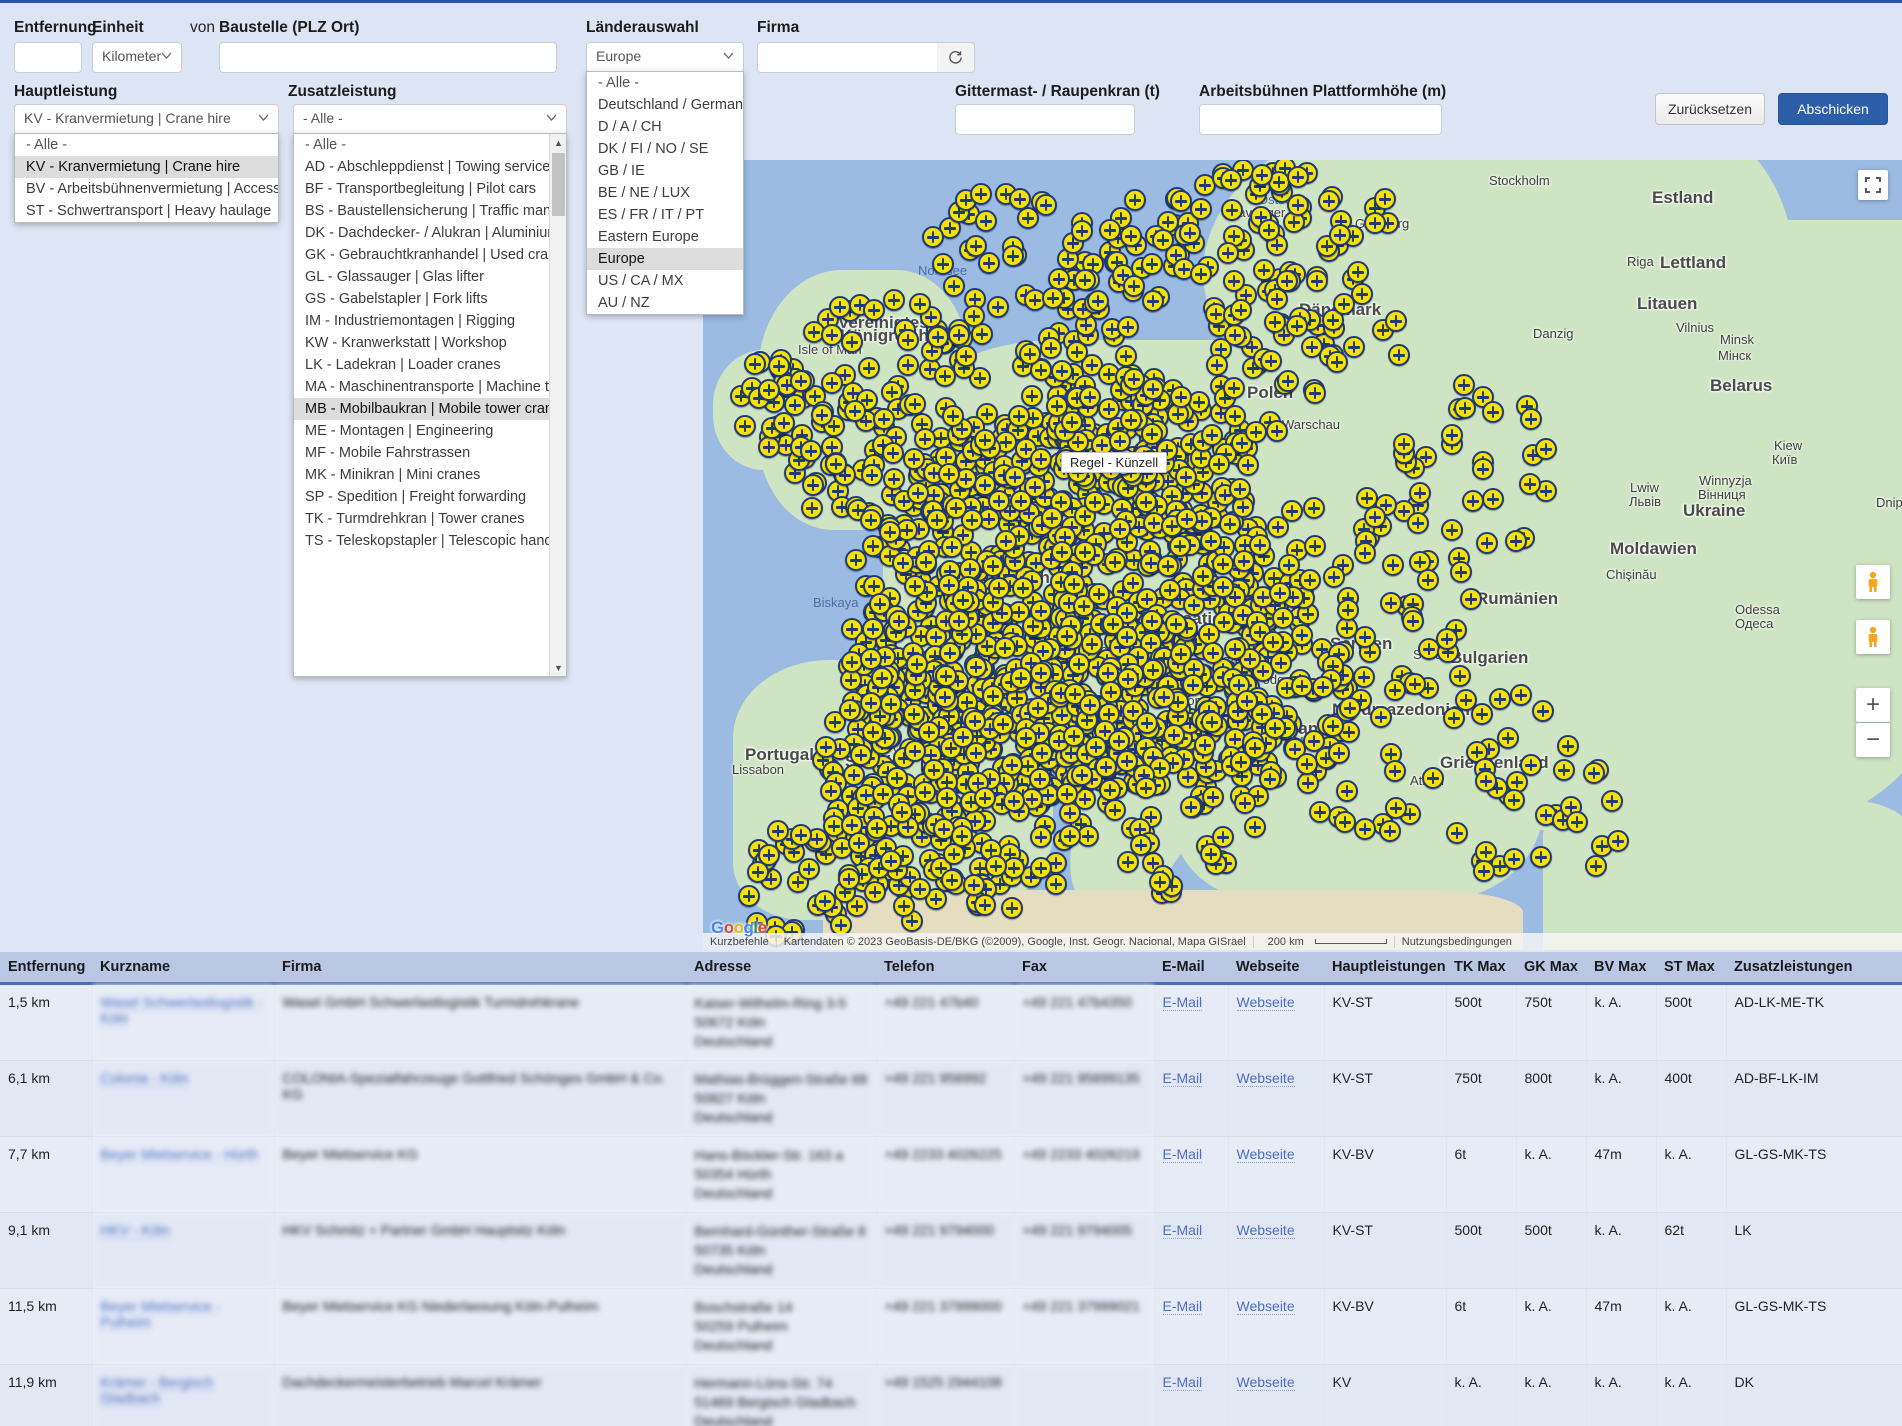 This screenshot has width=1902, height=1426. Describe the element at coordinates (430, 119) in the screenshot. I see `zusatzleistung-select: - Alle -` at that location.